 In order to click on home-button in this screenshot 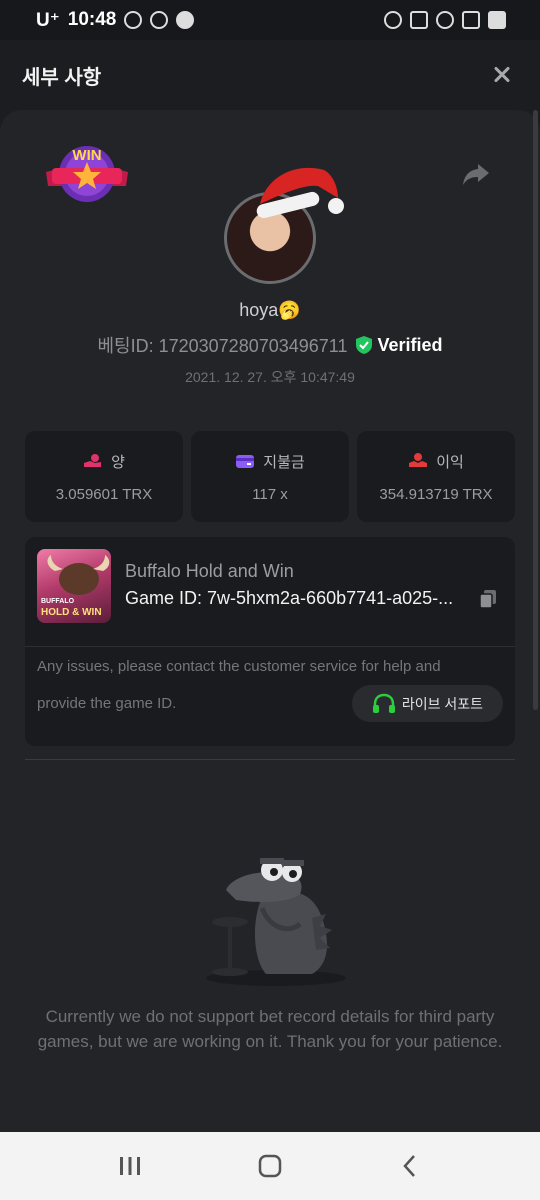, I will do `click(270, 1166)`.